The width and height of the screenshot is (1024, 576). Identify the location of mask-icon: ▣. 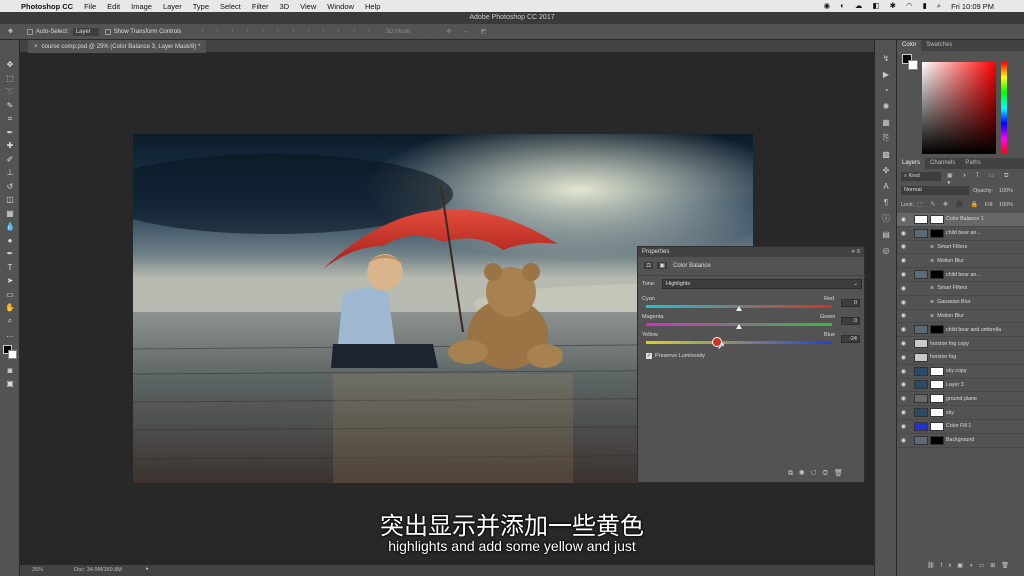
(662, 265).